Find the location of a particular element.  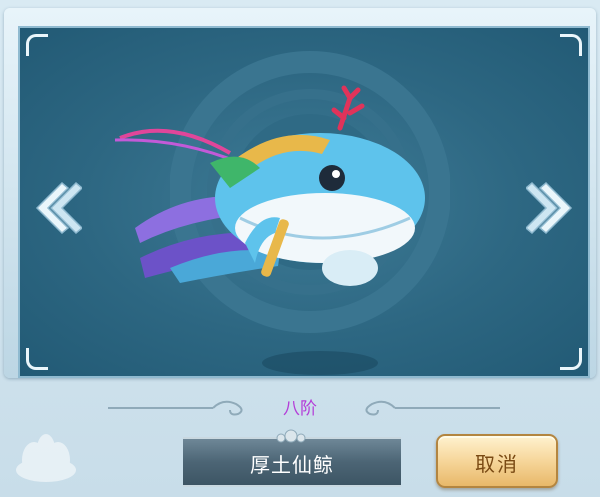

lotus-decoration-icon is located at coordinates (46, 458).